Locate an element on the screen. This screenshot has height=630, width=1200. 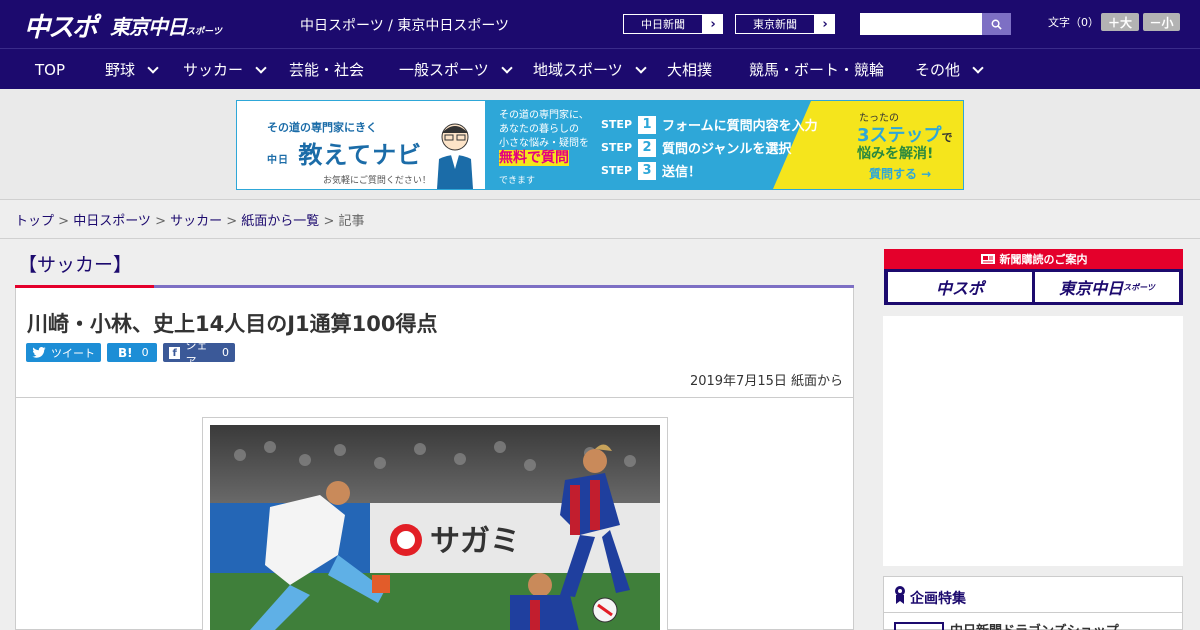
step-number: 1 is located at coordinates (647, 124).